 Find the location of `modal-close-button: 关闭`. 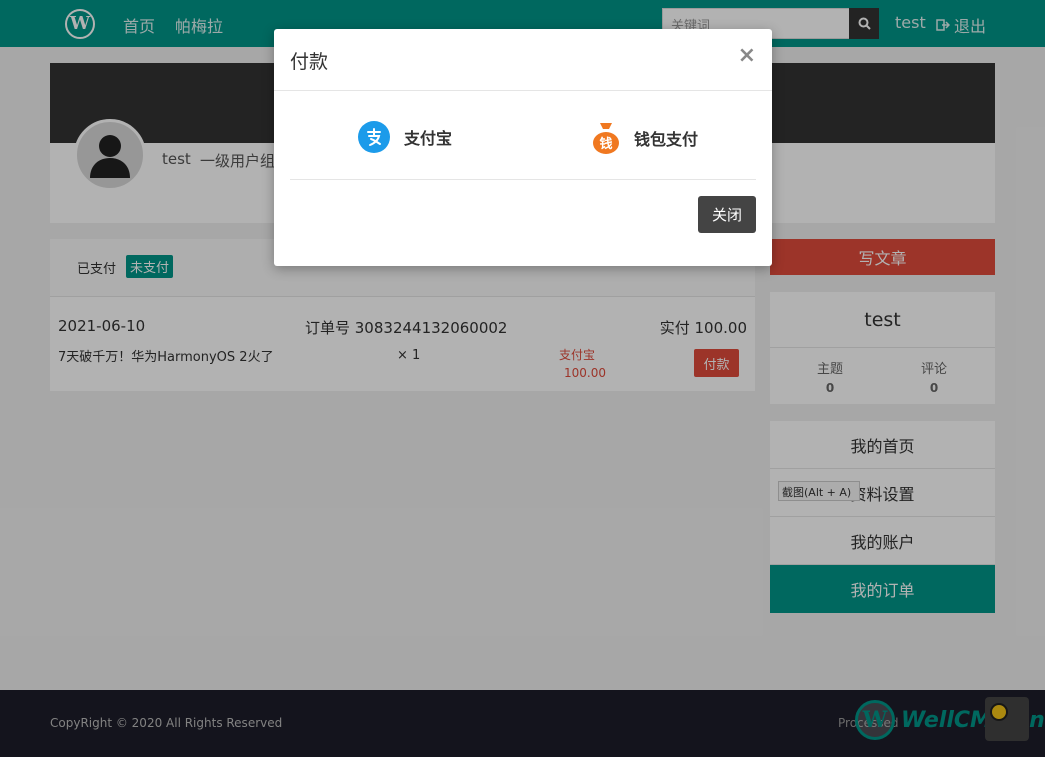

modal-close-button: 关闭 is located at coordinates (727, 214).